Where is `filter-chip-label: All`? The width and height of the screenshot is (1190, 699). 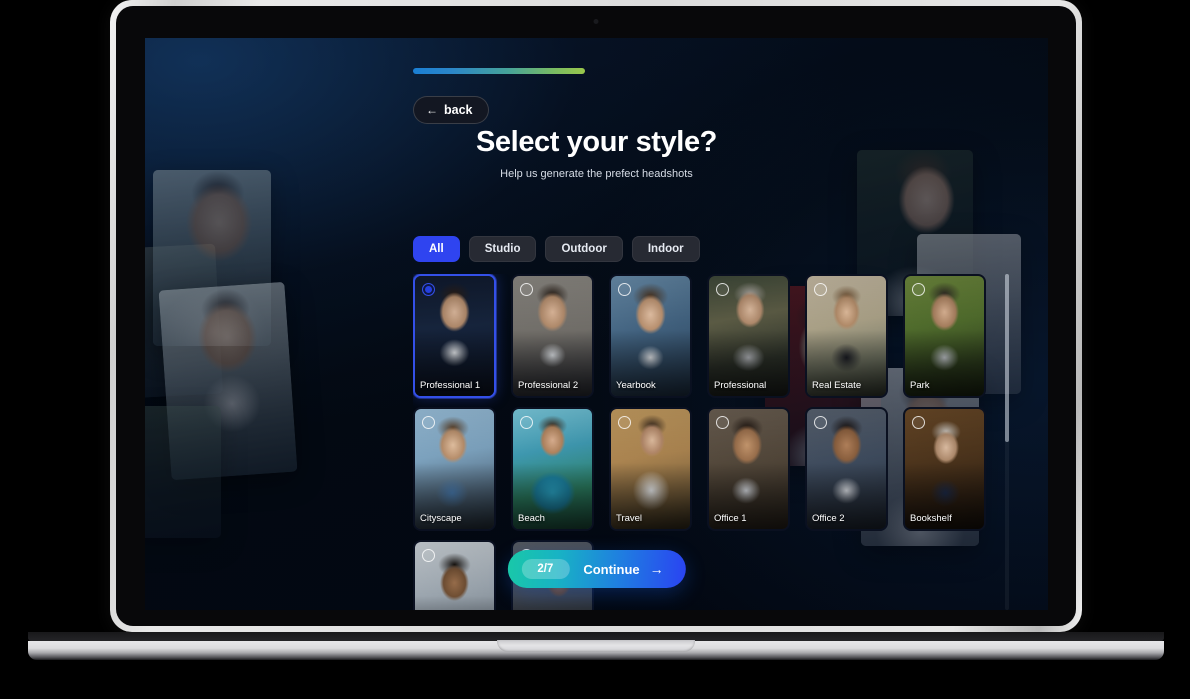
filter-chip-label: All is located at coordinates (436, 249).